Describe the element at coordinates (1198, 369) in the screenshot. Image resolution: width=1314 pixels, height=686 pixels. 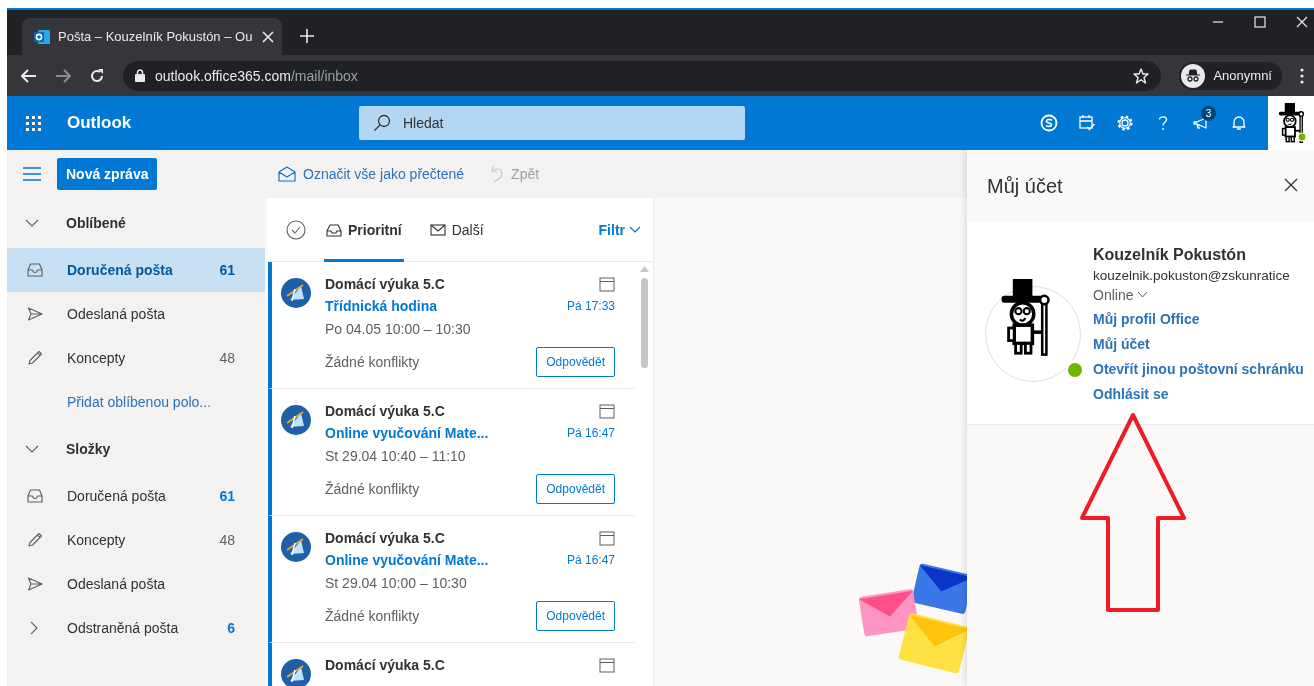
I see `account-link: Otevřít jinou poštovní schránku` at that location.